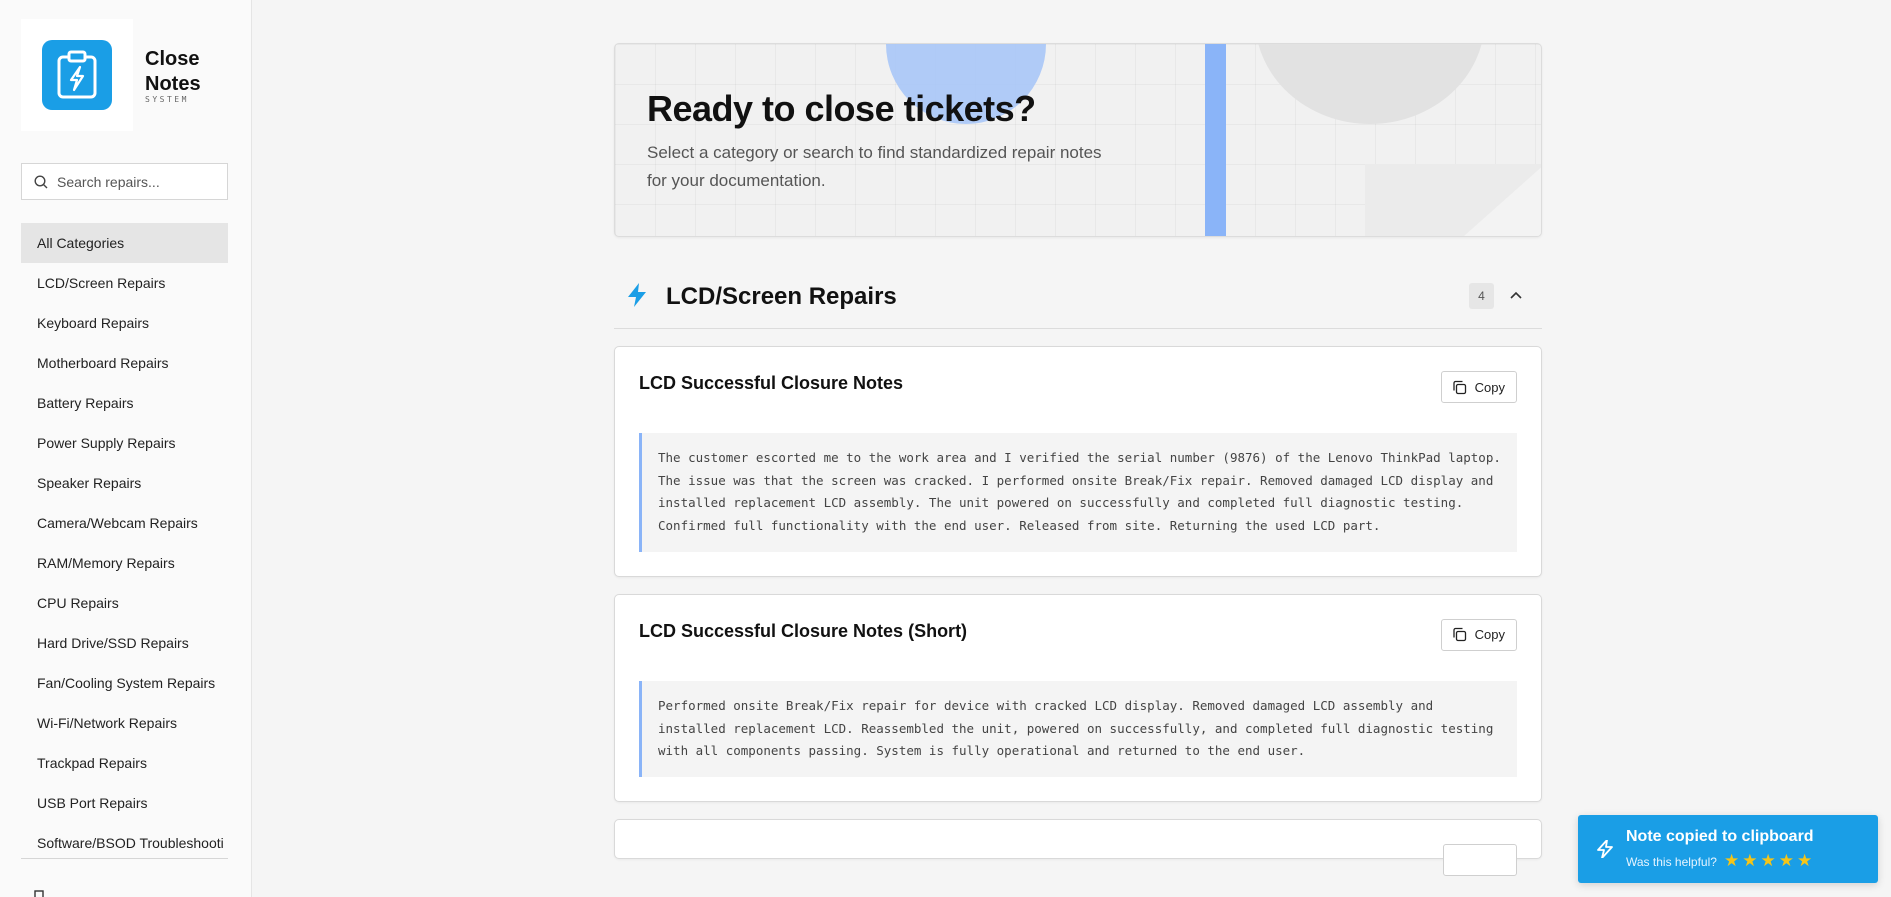  What do you see at coordinates (124, 483) in the screenshot?
I see `sidebar-item-speaker: Speaker Repairs` at bounding box center [124, 483].